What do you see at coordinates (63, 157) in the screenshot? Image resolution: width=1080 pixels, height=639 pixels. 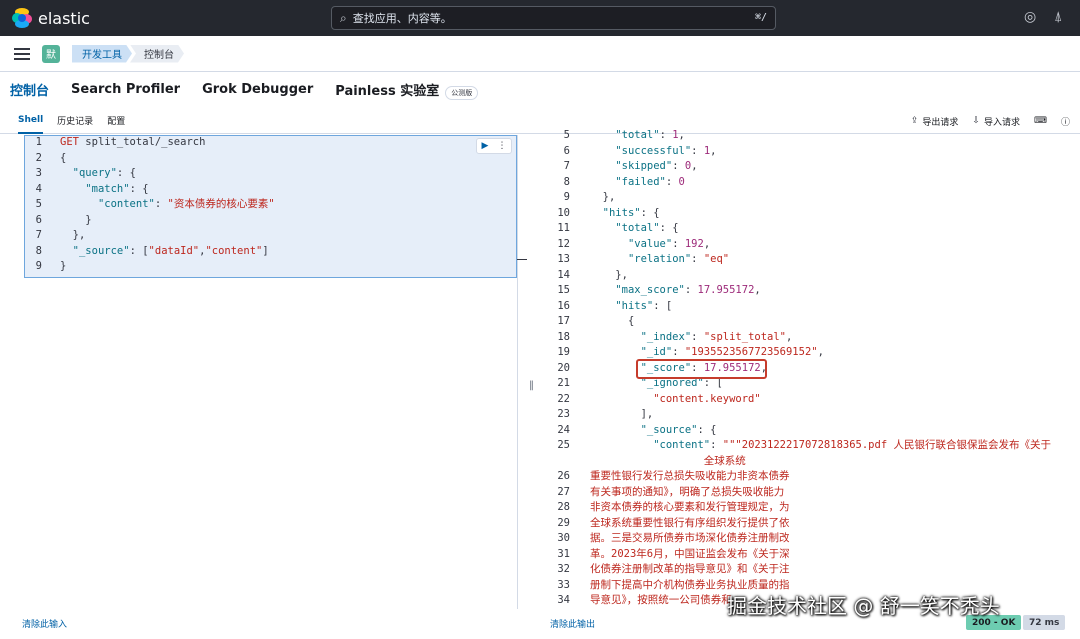 I see `request-code-line: {` at bounding box center [63, 157].